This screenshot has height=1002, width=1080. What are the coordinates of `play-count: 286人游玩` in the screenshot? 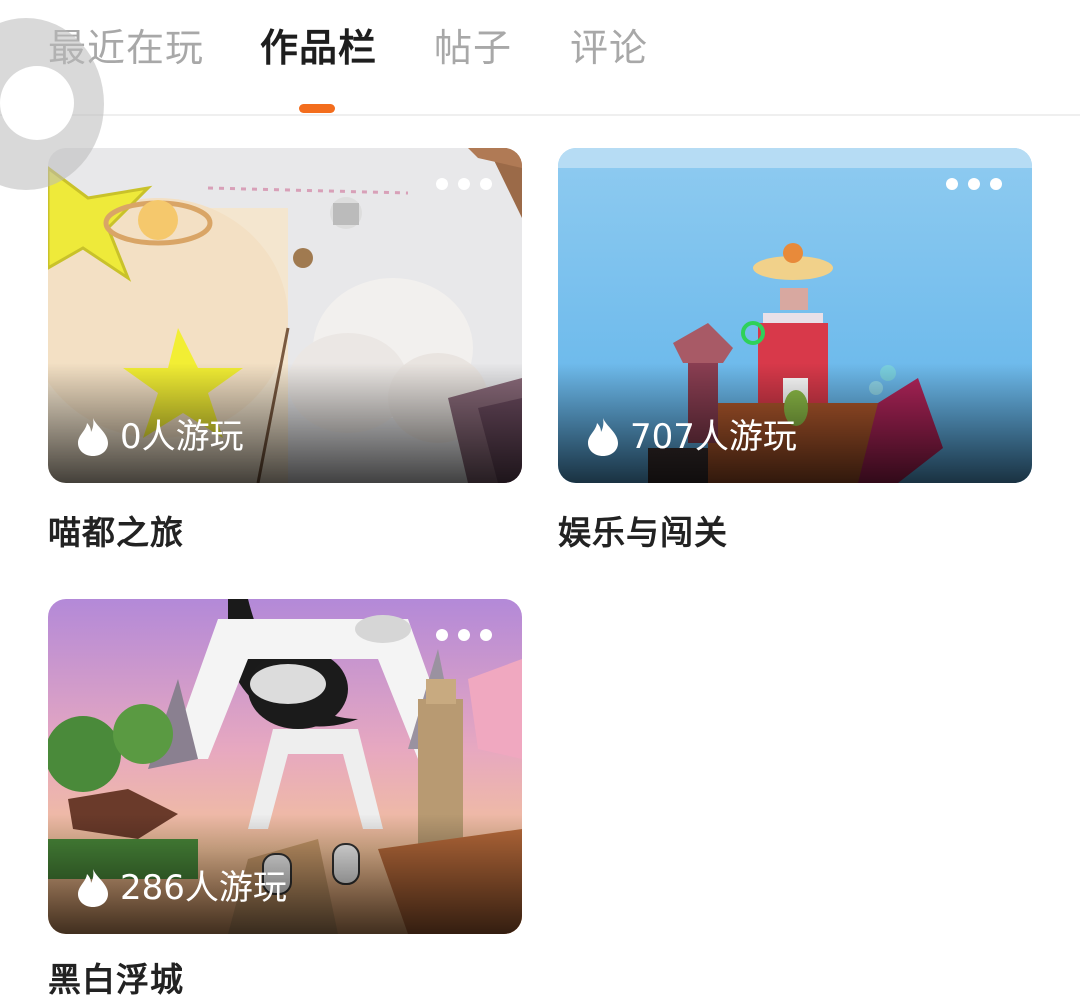 It's located at (181, 888).